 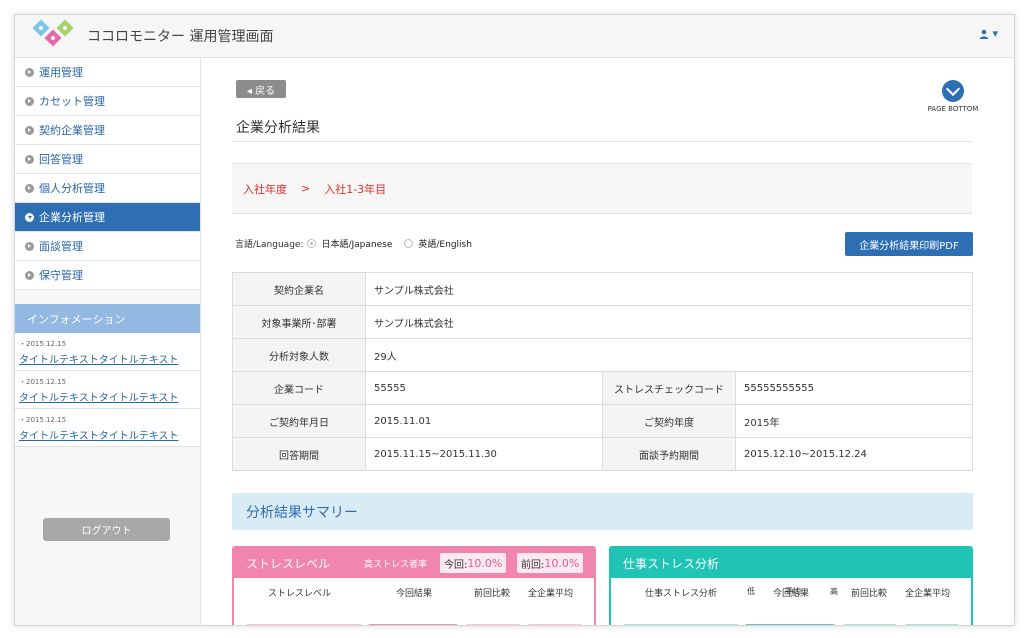 I want to click on sidebar-item-label: 面談管理, so click(x=61, y=246).